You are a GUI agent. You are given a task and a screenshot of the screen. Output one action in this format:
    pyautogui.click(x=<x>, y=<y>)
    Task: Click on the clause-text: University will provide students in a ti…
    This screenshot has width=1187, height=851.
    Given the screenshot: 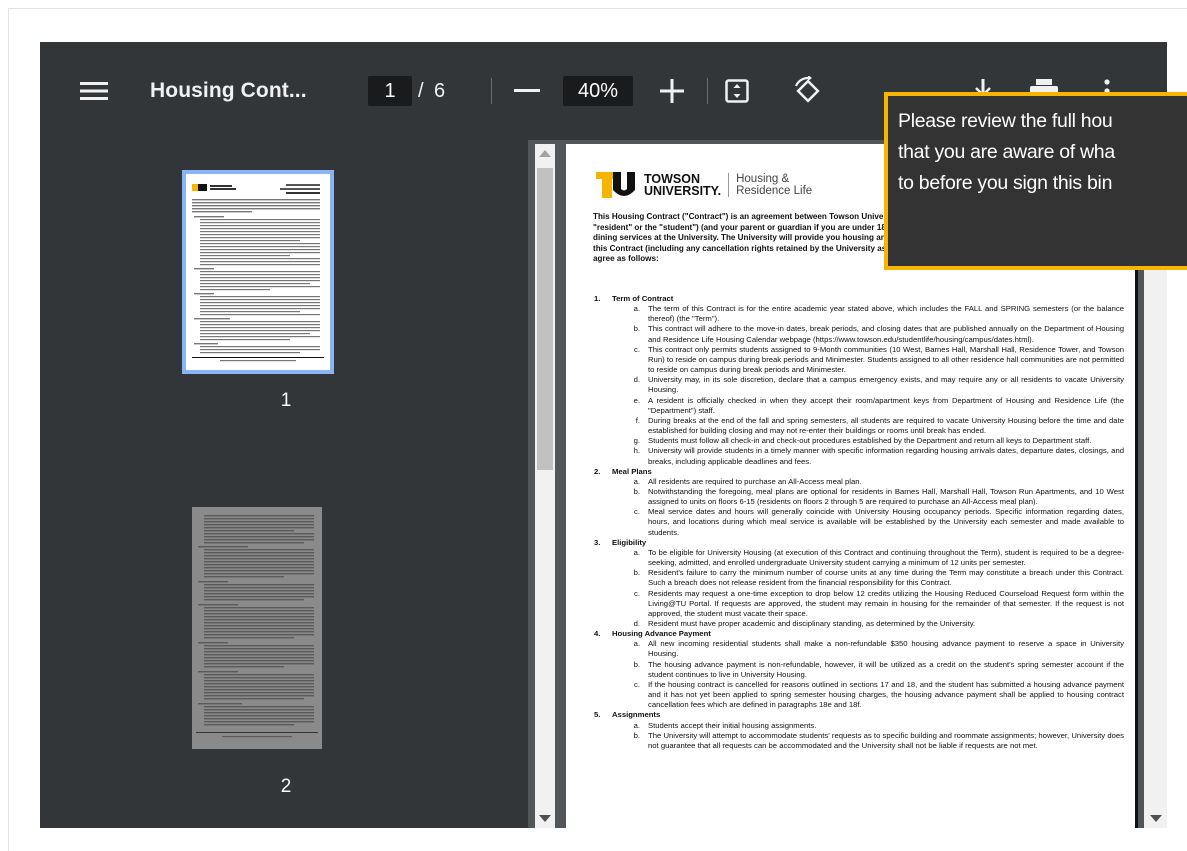 What is the action you would take?
    pyautogui.click(x=886, y=456)
    